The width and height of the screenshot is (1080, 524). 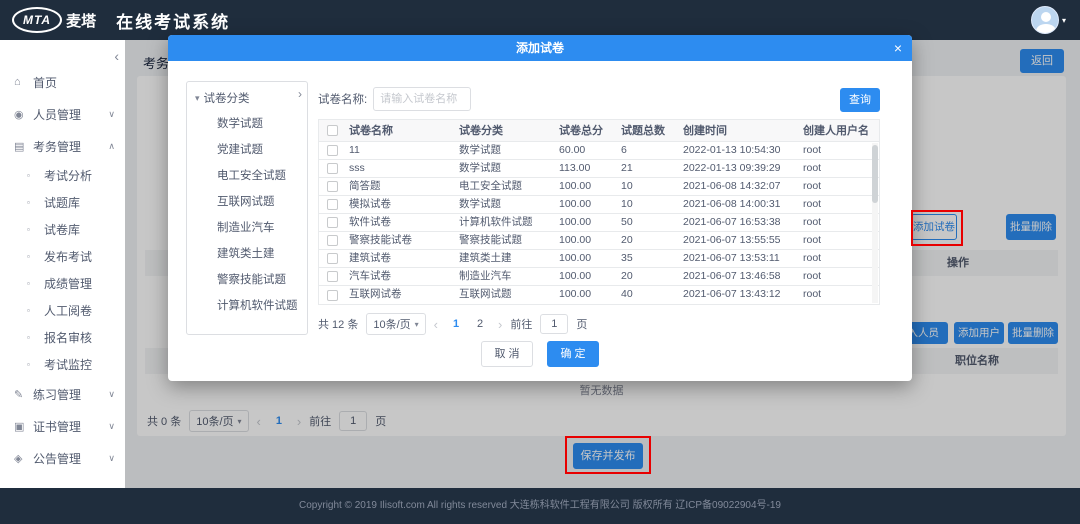 What do you see at coordinates (370, 258) in the screenshot?
I see `cell-name: 建筑试卷` at bounding box center [370, 258].